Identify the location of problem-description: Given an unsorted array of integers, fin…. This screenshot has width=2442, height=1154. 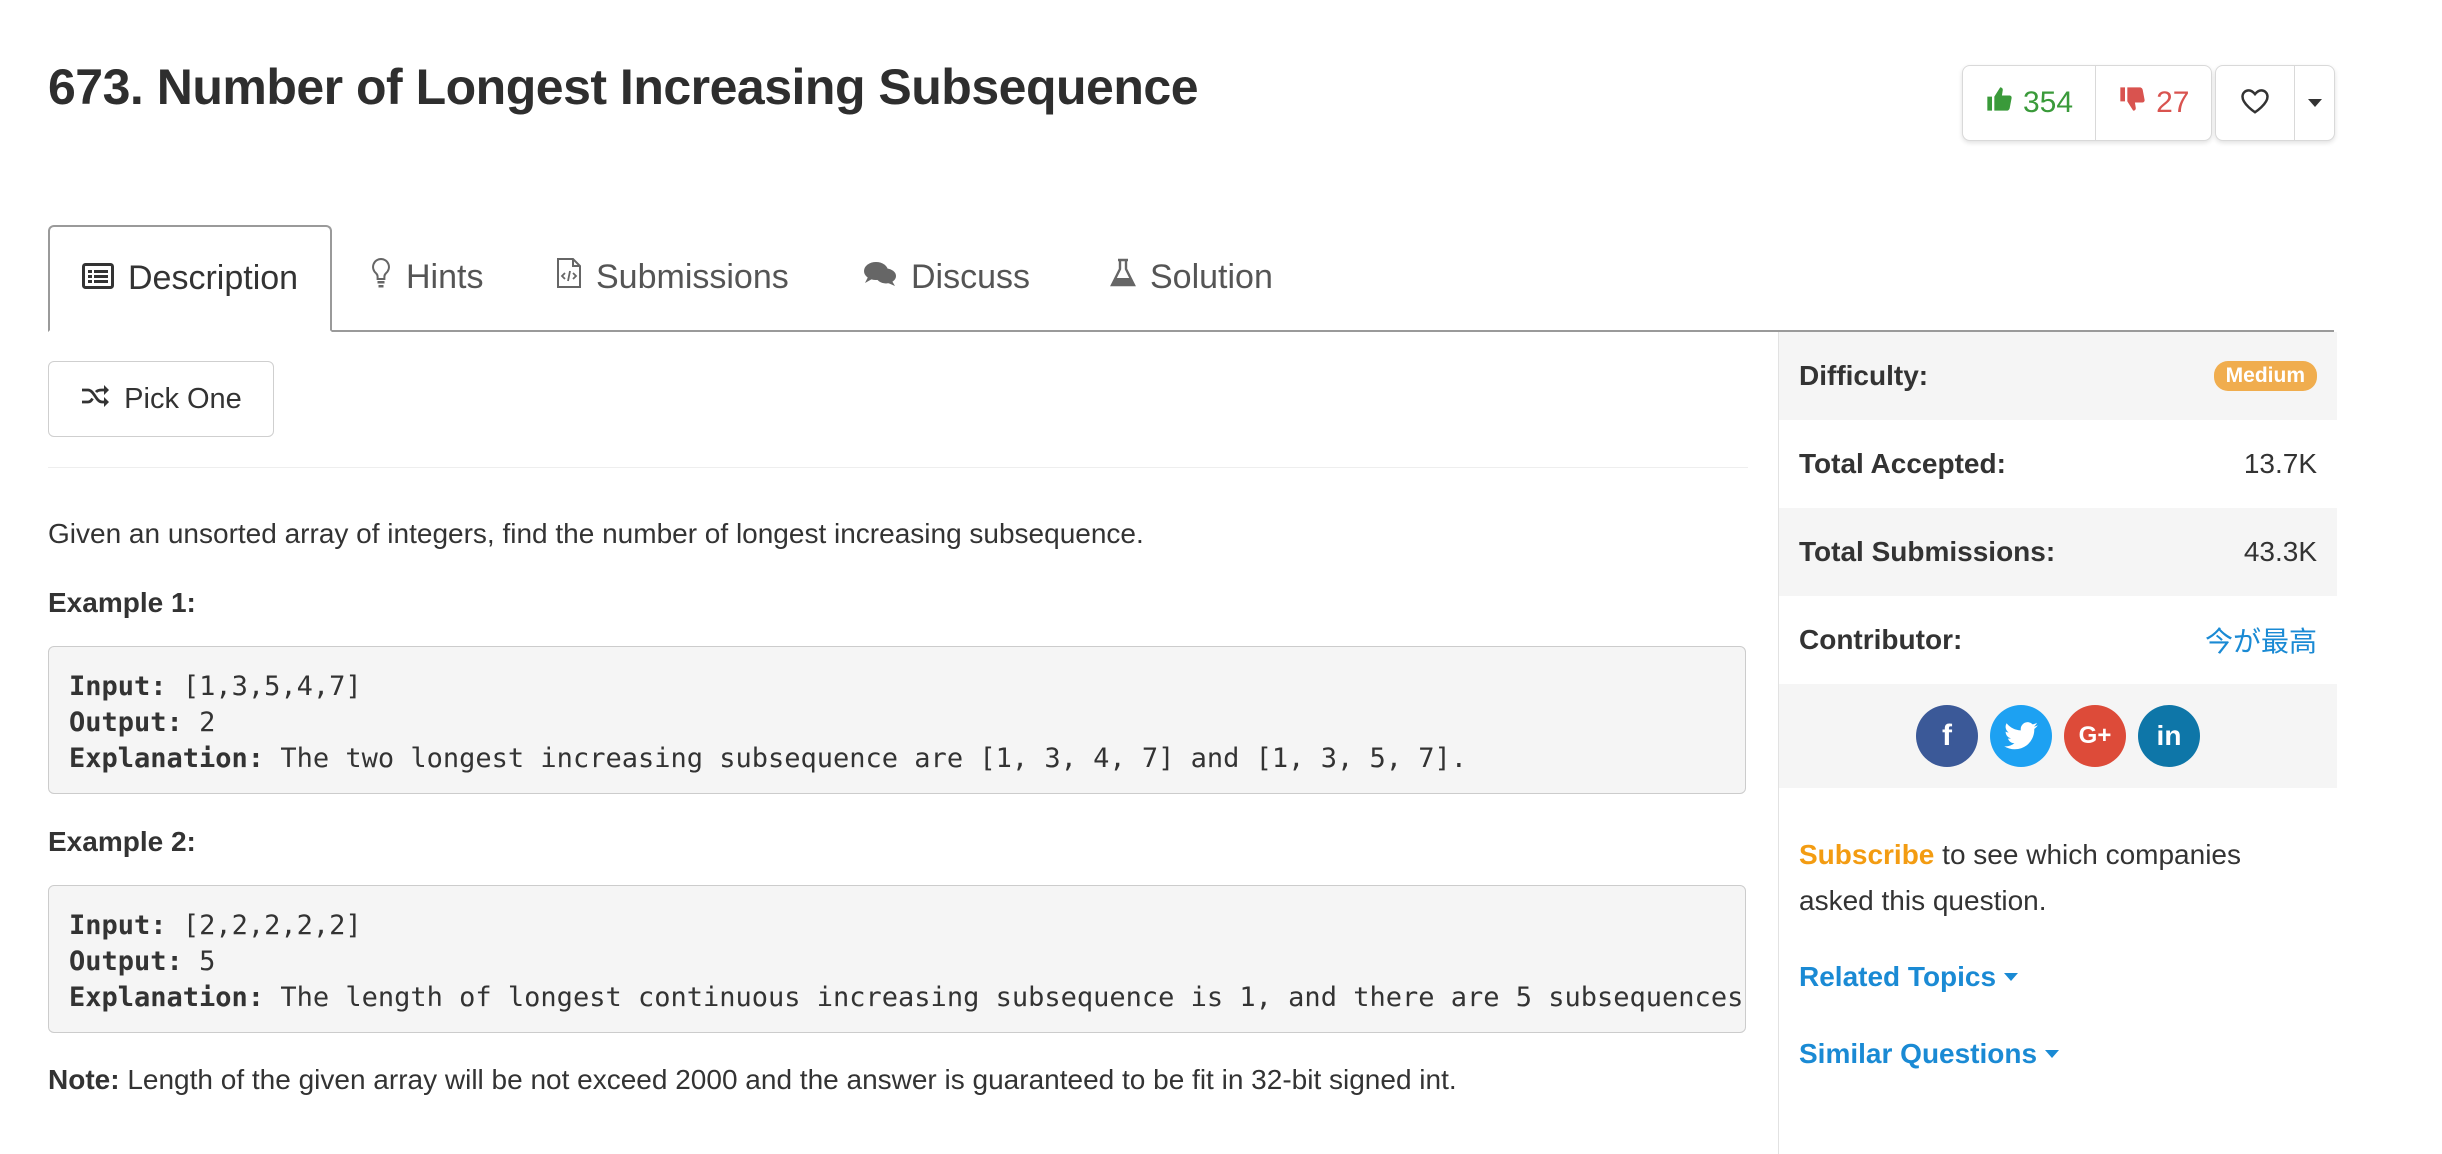
(596, 533).